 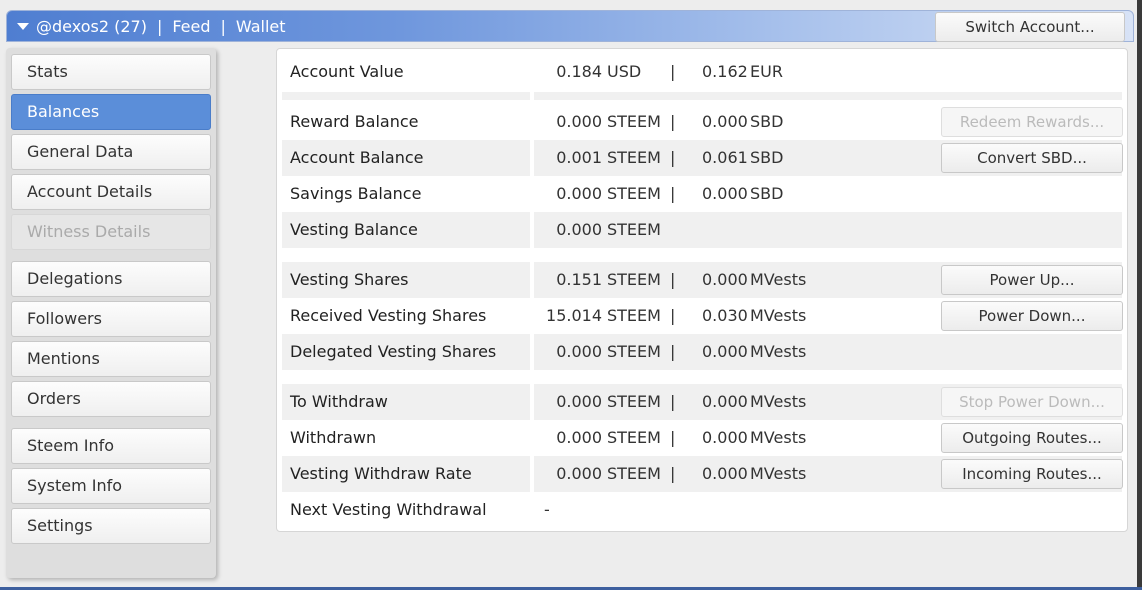 I want to click on sidebar-item-orders: Orders, so click(x=111, y=399).